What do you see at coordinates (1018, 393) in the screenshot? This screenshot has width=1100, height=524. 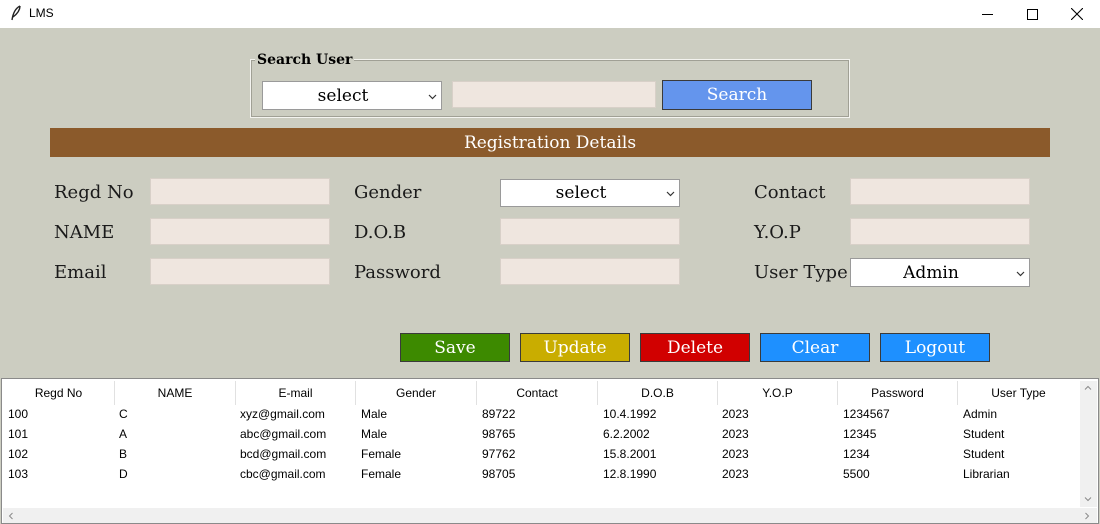 I see `column-header-user-type: User Type` at bounding box center [1018, 393].